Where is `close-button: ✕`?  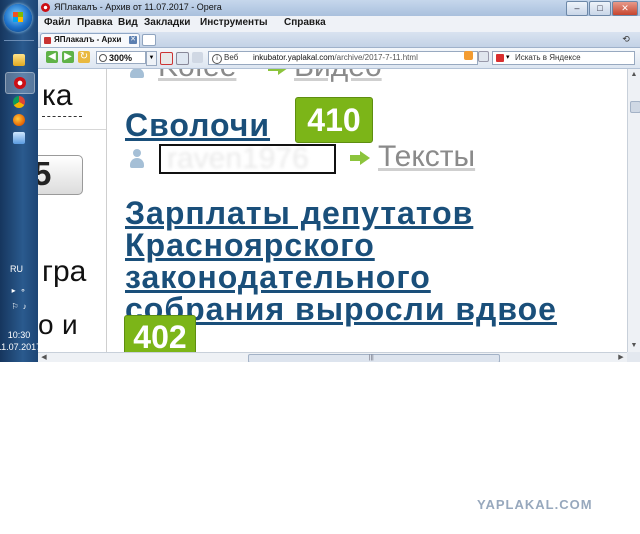
close-button: ✕ is located at coordinates (625, 8).